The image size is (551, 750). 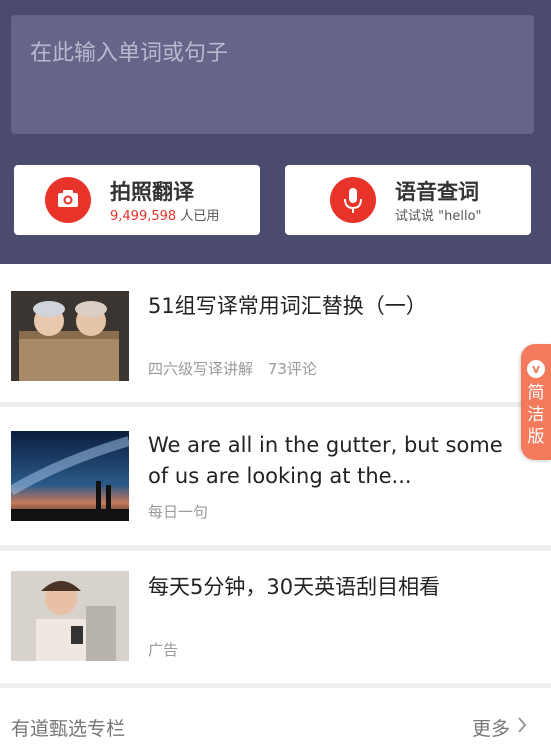 What do you see at coordinates (353, 200) in the screenshot?
I see `microphone-icon` at bounding box center [353, 200].